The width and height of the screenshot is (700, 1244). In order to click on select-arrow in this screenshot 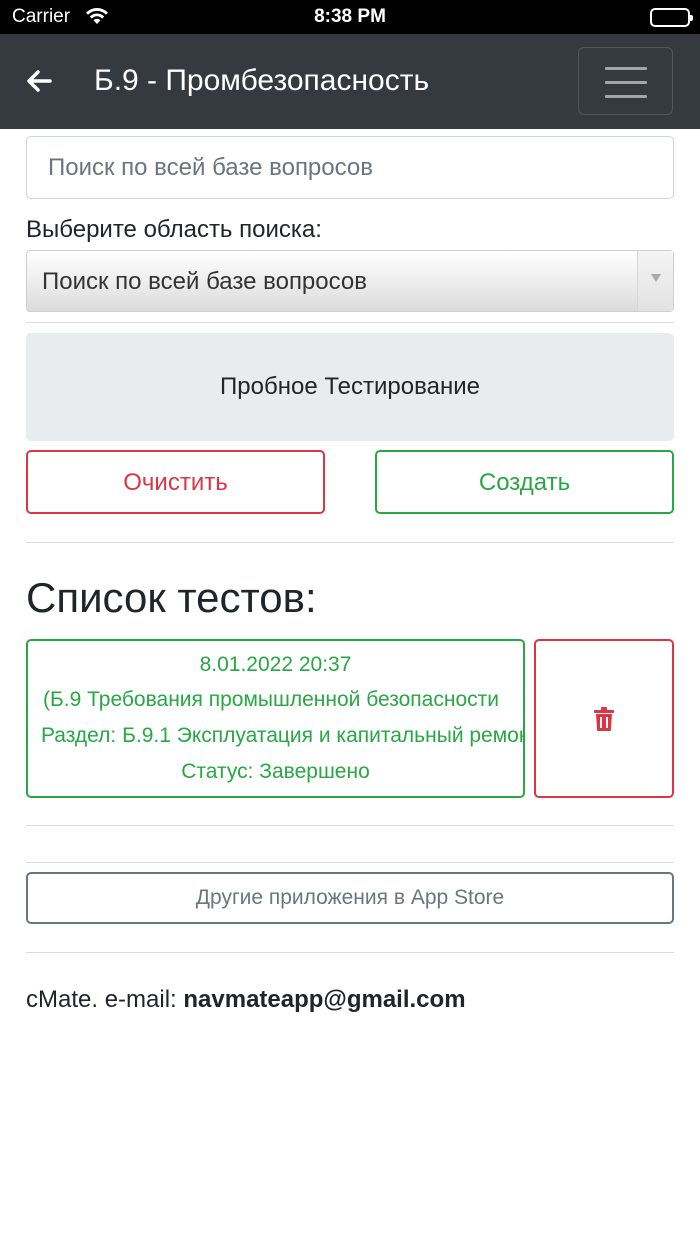, I will do `click(655, 281)`.